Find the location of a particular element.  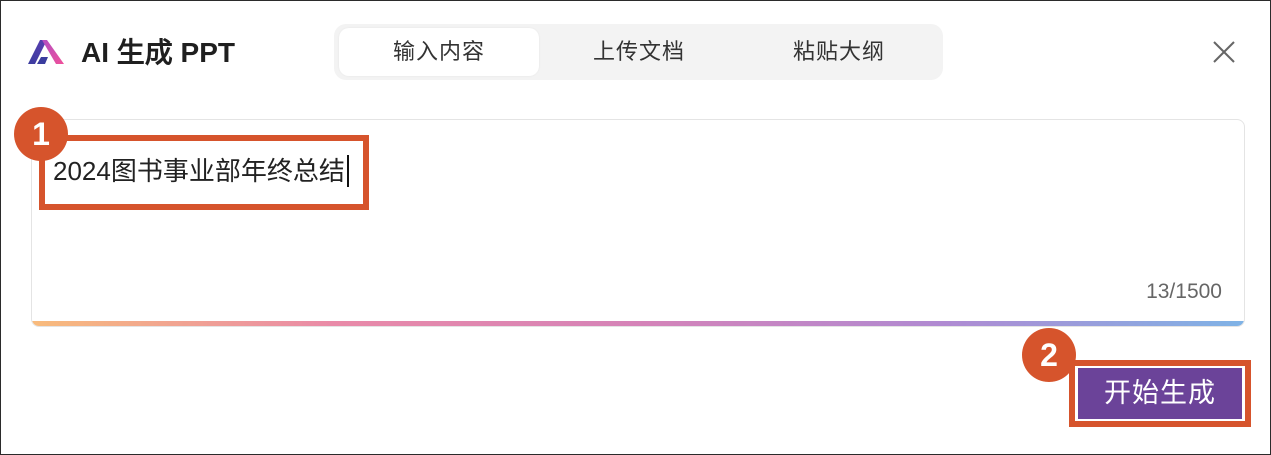

input-mode-tabs: 输入内容 上传文档 粘贴大纲 is located at coordinates (638, 52).